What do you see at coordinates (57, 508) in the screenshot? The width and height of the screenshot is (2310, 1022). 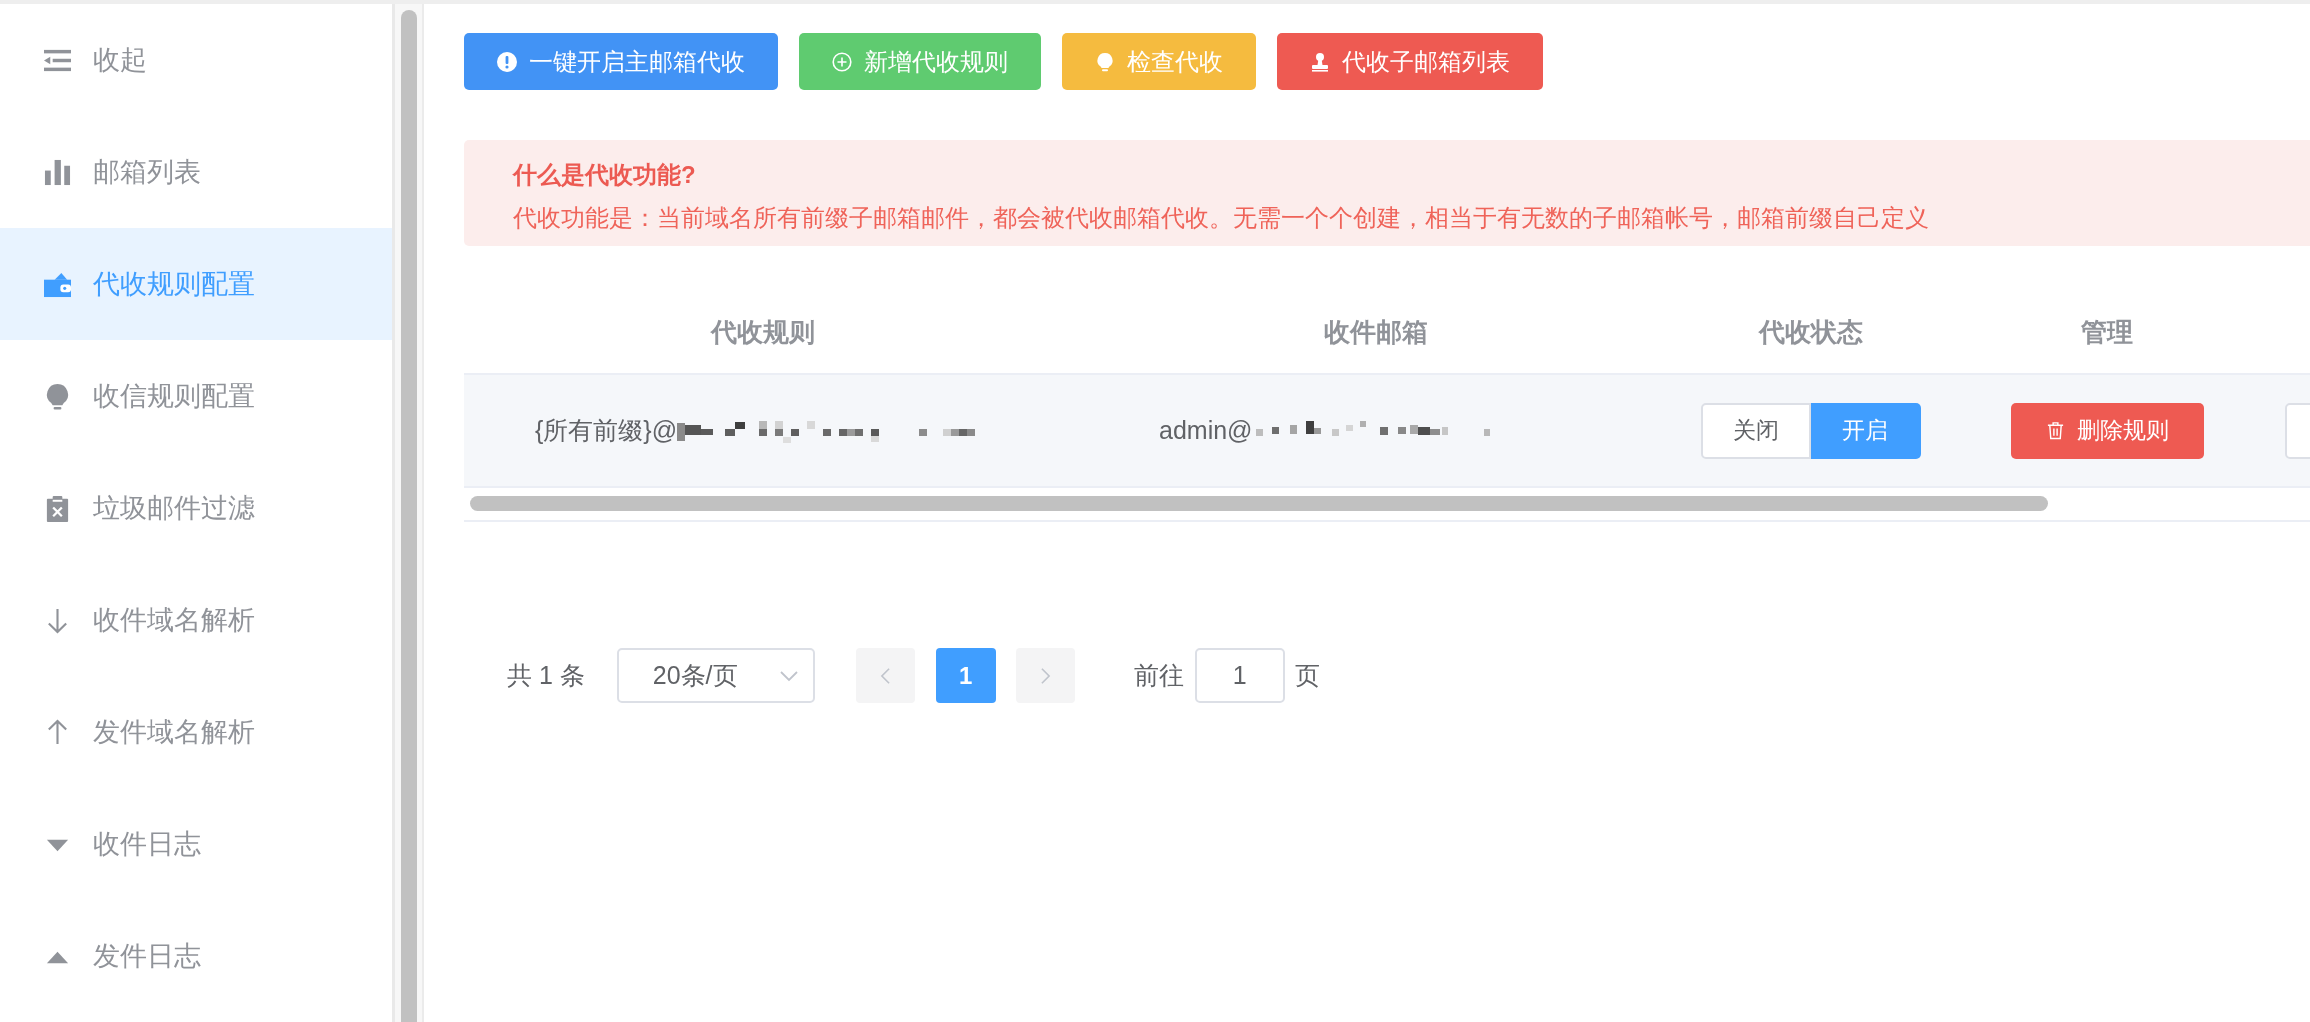 I see `clipboard-x-icon` at bounding box center [57, 508].